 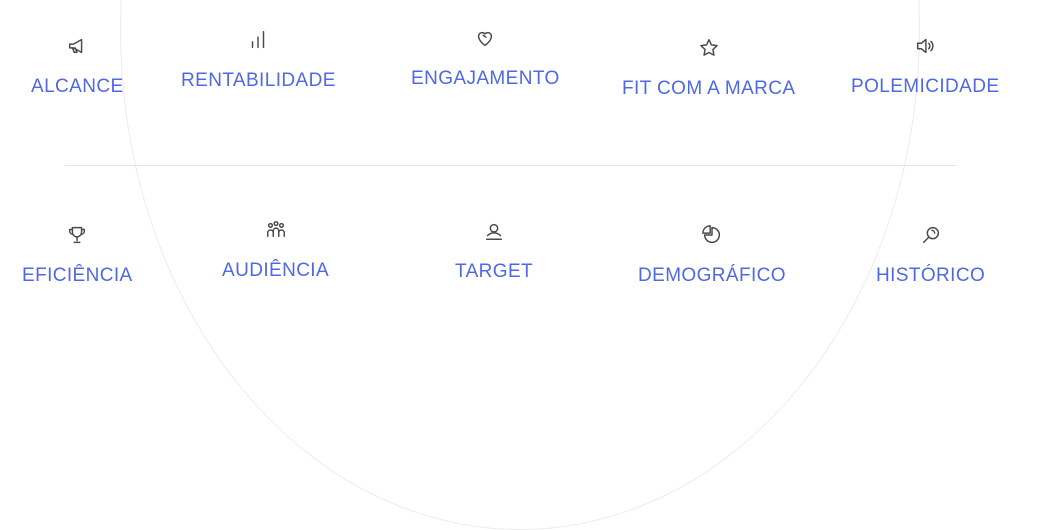 I want to click on heart-icon, so click(x=485, y=38).